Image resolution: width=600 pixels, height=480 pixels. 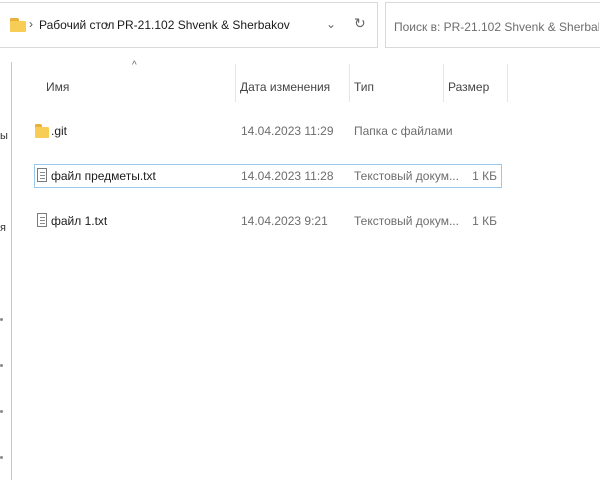 I want to click on chevron-down-icon: ⌄, so click(x=331, y=24).